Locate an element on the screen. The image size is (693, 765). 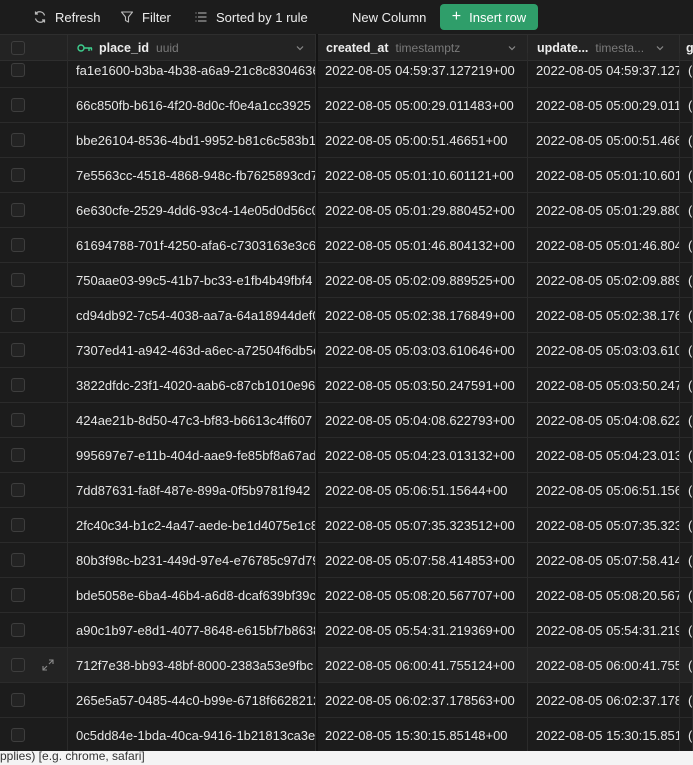
cell-place-id: 712f7e38-bb93-48bf-8000-2383a53e9fbc is located at coordinates (192, 665).